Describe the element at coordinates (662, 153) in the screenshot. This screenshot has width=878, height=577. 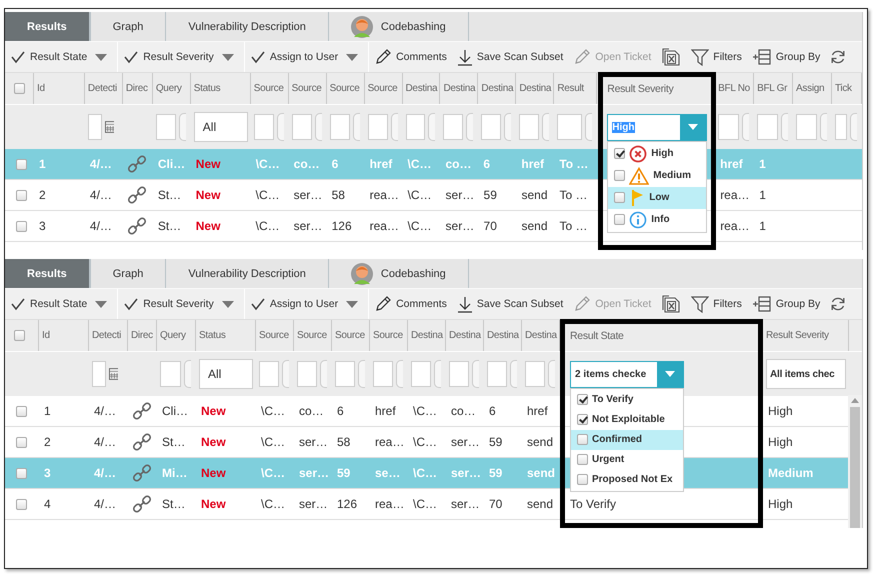
I see `option-label: High` at that location.